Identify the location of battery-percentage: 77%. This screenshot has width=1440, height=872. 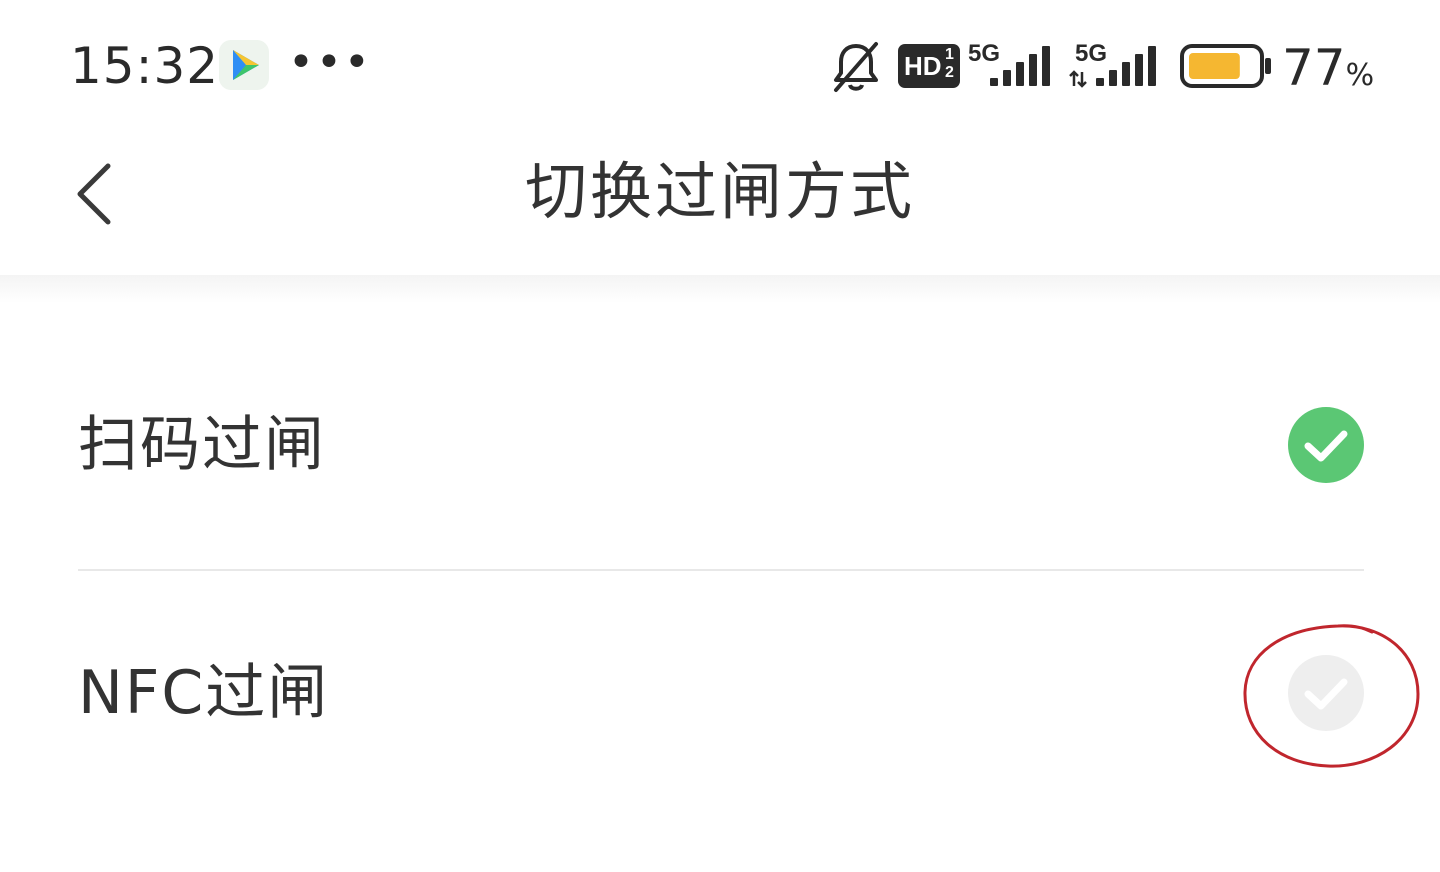
(1328, 72).